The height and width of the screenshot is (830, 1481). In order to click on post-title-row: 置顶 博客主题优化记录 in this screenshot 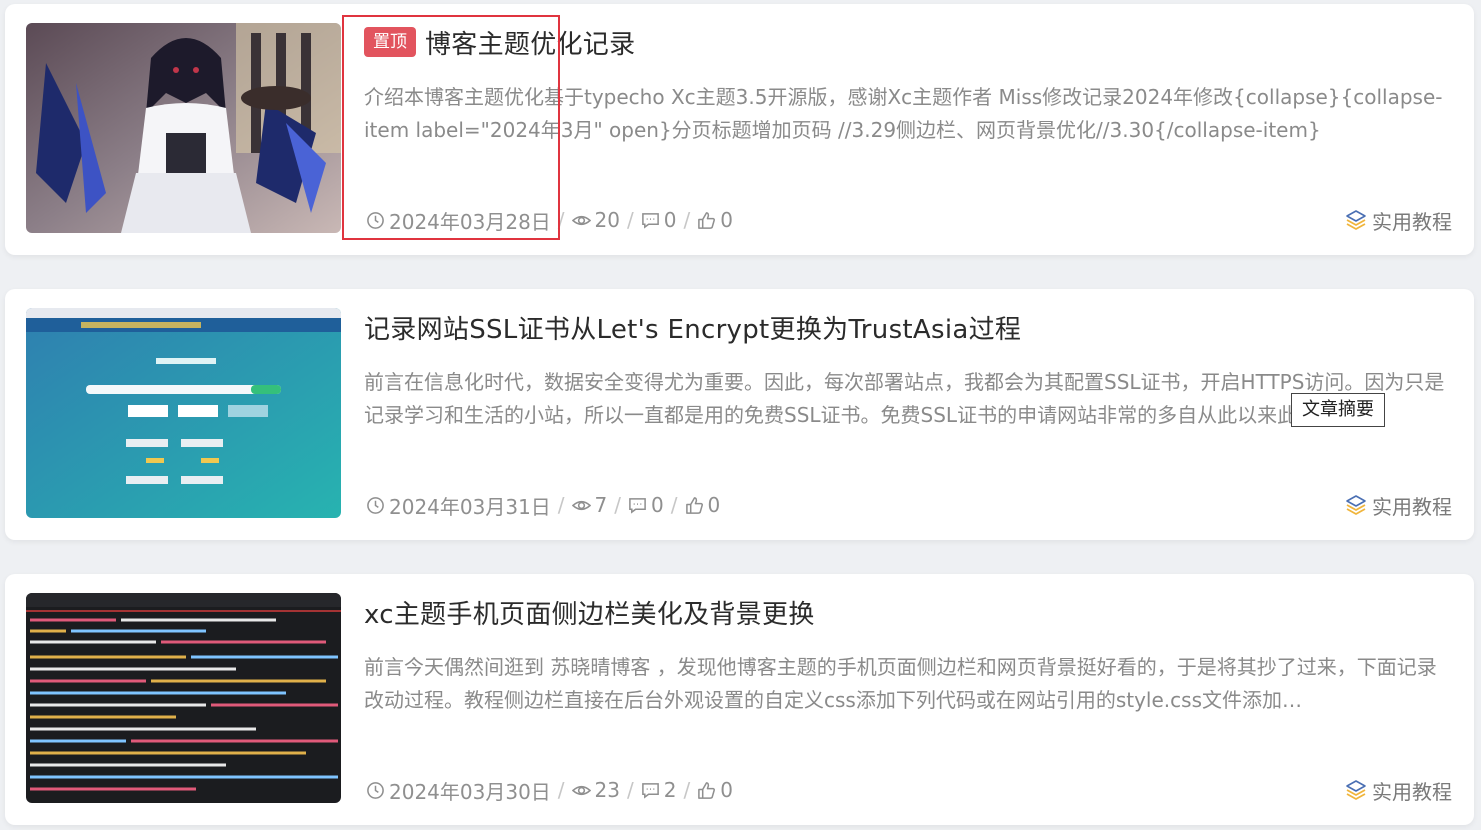, I will do `click(499, 42)`.